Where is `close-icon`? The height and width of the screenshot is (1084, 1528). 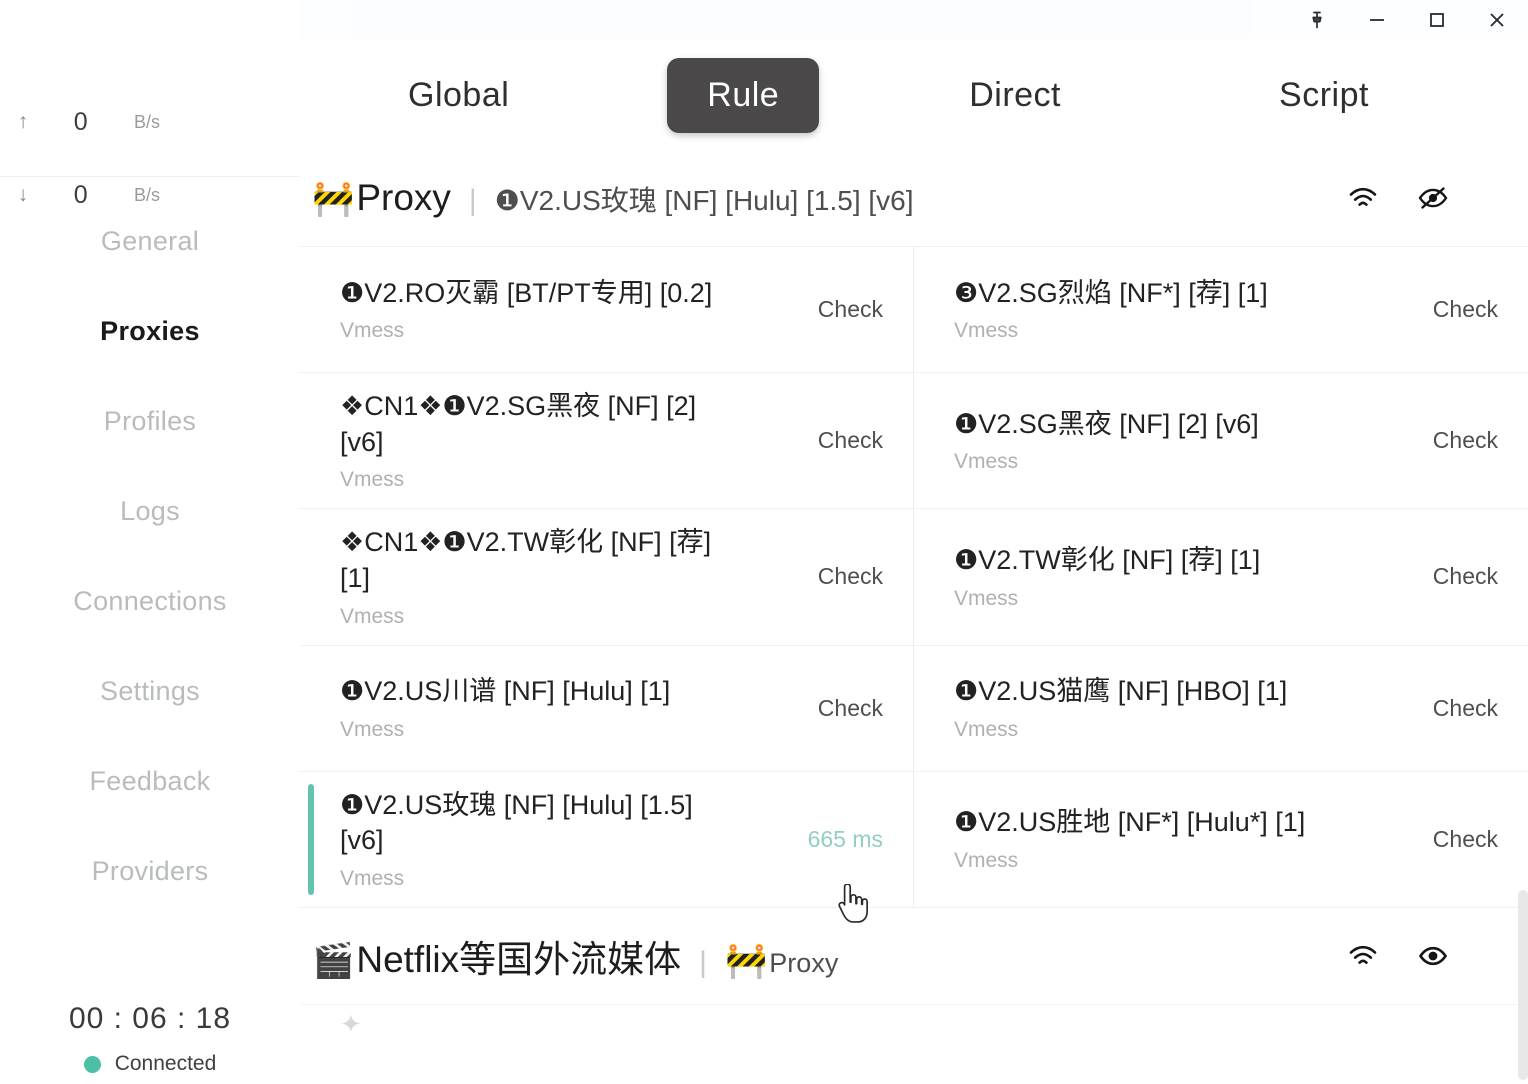
close-icon is located at coordinates (1497, 20).